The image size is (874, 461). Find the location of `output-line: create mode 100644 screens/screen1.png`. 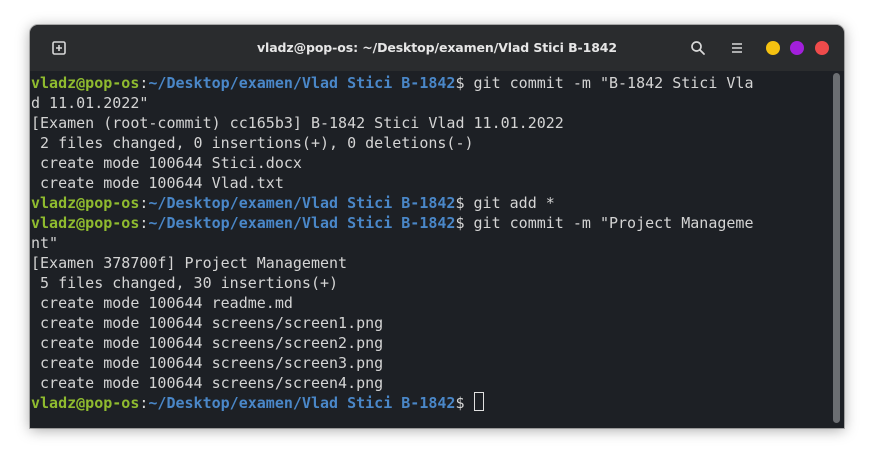

output-line: create mode 100644 screens/screen1.png is located at coordinates (431, 323).